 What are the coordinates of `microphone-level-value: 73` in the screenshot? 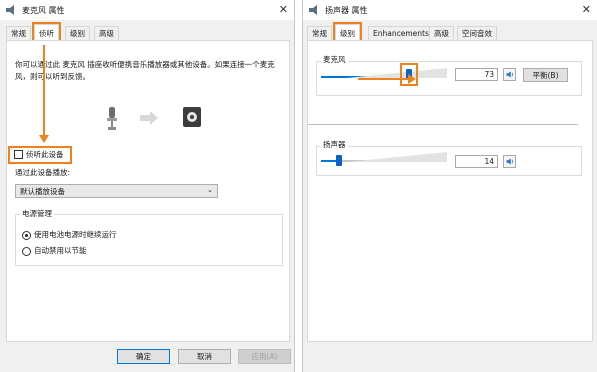 It's located at (476, 74).